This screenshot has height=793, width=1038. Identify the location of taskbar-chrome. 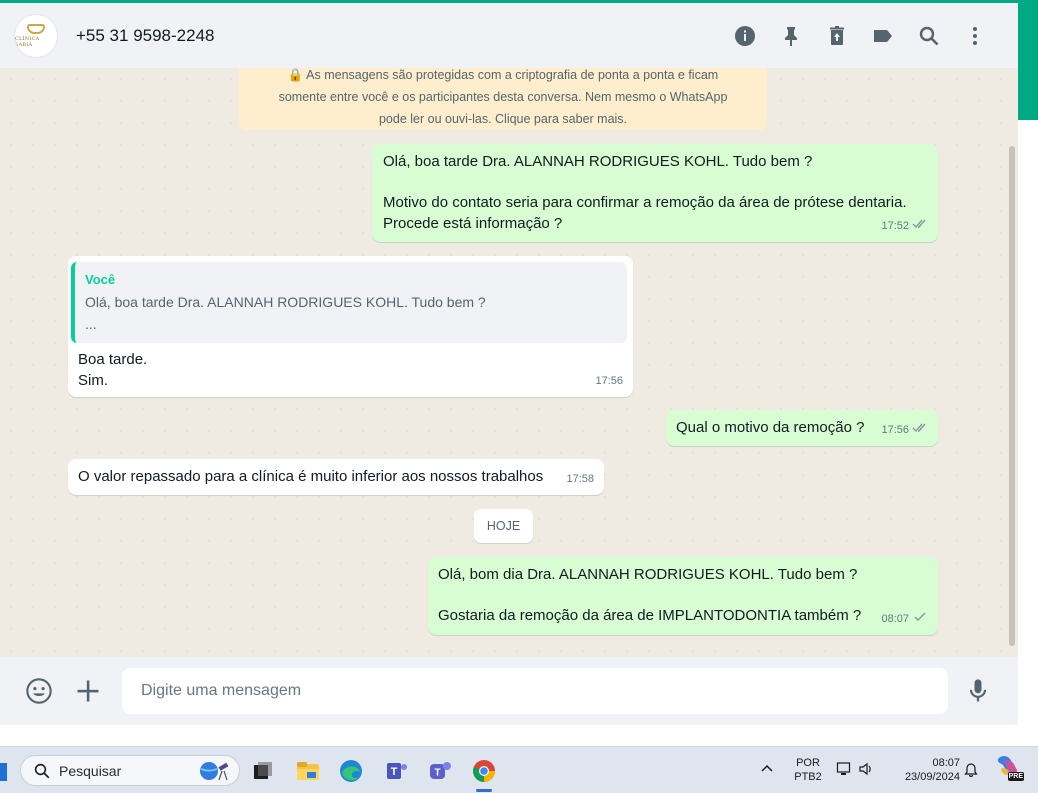
(484, 771).